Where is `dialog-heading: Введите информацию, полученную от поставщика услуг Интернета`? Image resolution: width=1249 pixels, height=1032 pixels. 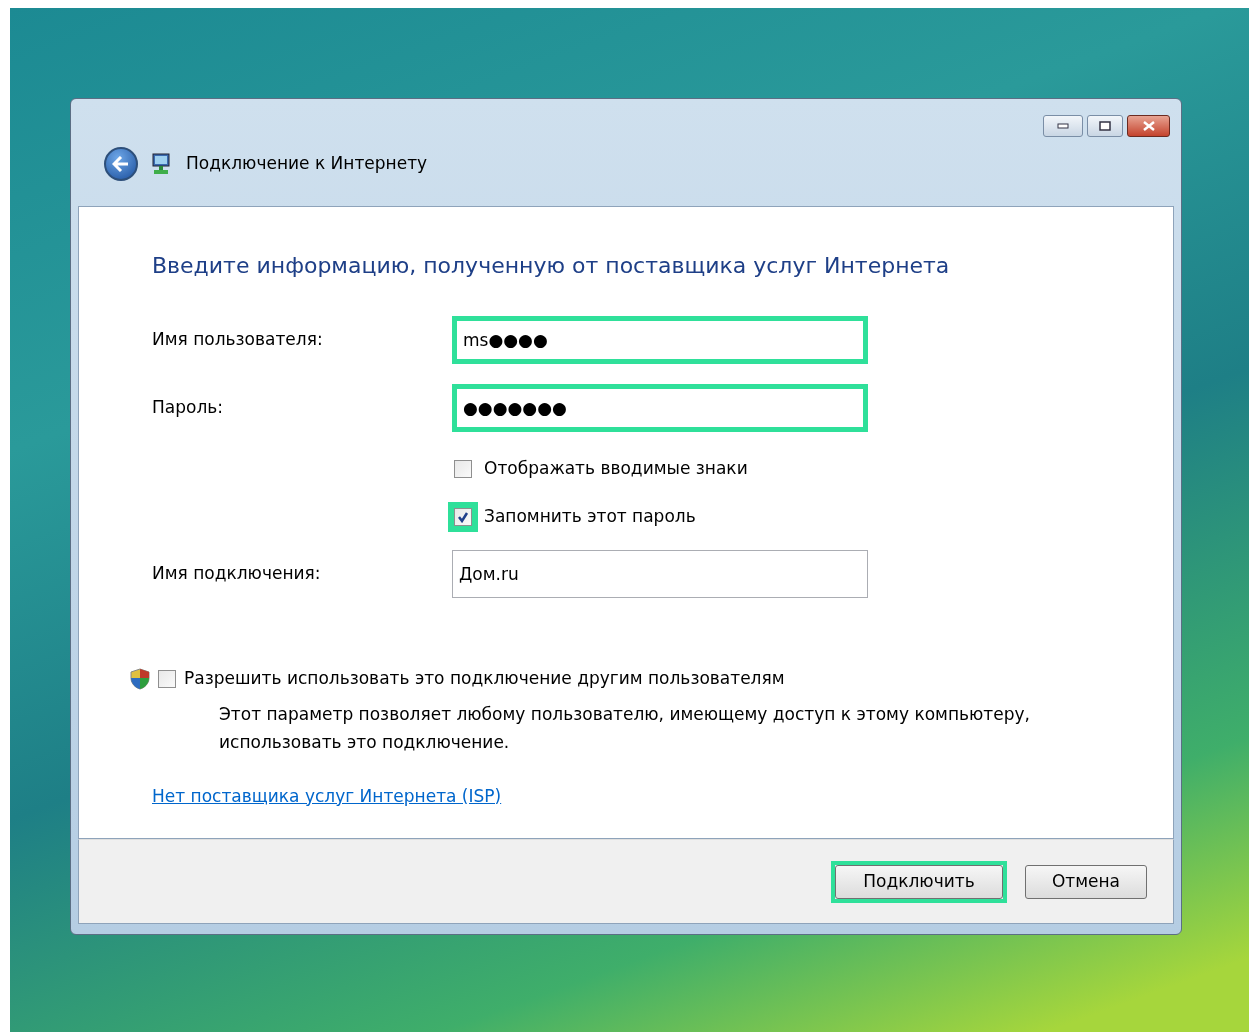 dialog-heading: Введите информацию, полученную от поставщика услуг Интернета is located at coordinates (551, 266).